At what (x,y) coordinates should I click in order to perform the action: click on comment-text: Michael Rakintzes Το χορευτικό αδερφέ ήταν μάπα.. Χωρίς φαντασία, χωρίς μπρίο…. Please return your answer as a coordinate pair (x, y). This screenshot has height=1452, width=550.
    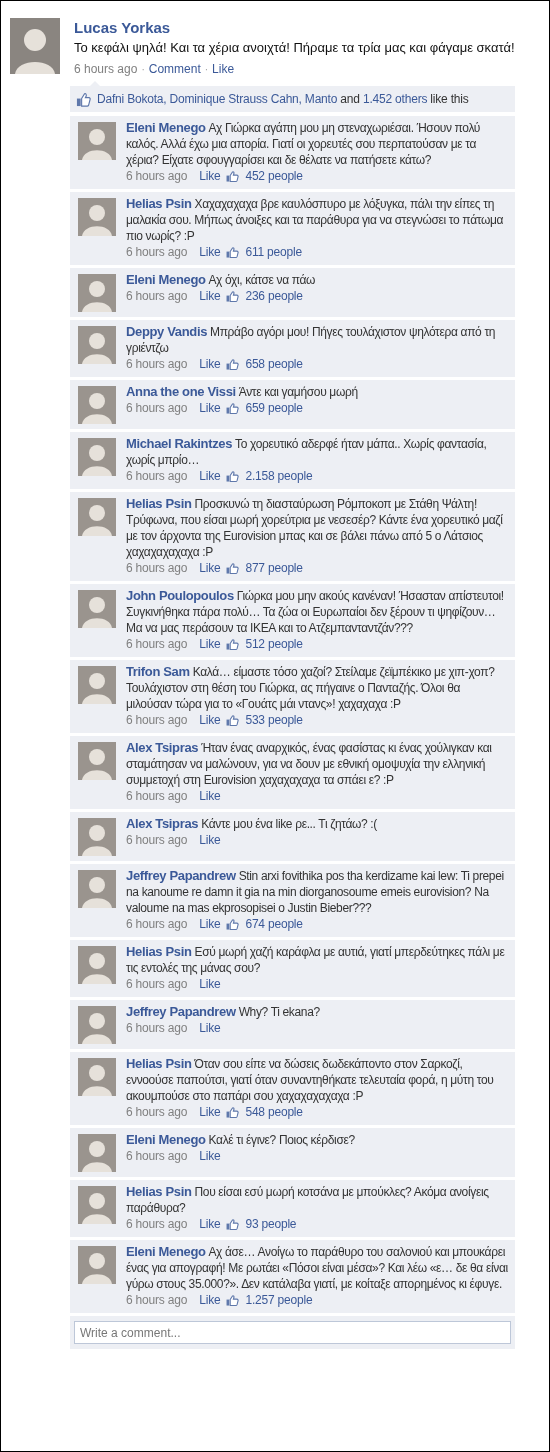
    Looking at the image, I should click on (307, 452).